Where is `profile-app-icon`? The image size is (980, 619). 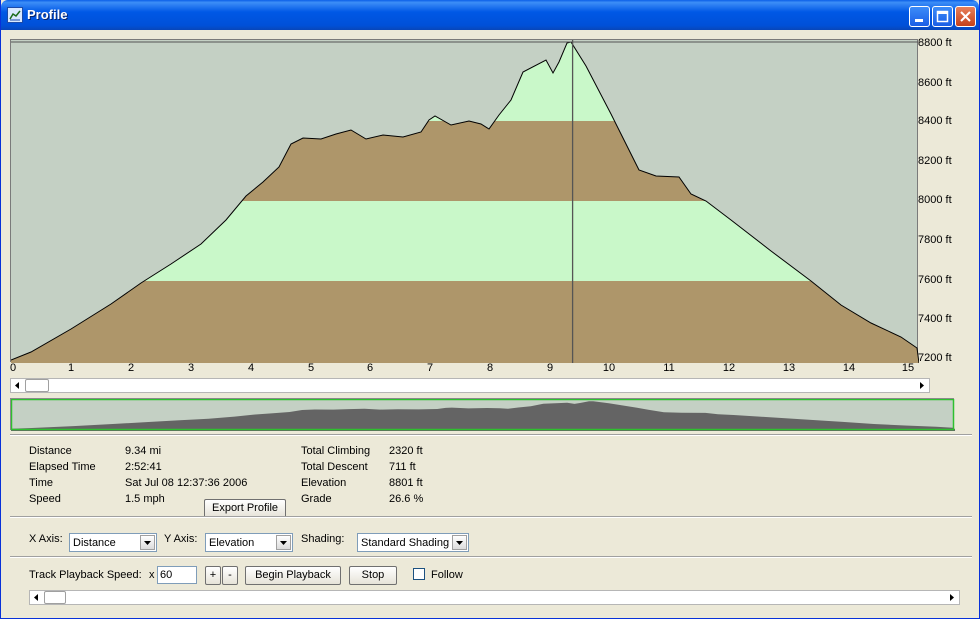 profile-app-icon is located at coordinates (15, 15).